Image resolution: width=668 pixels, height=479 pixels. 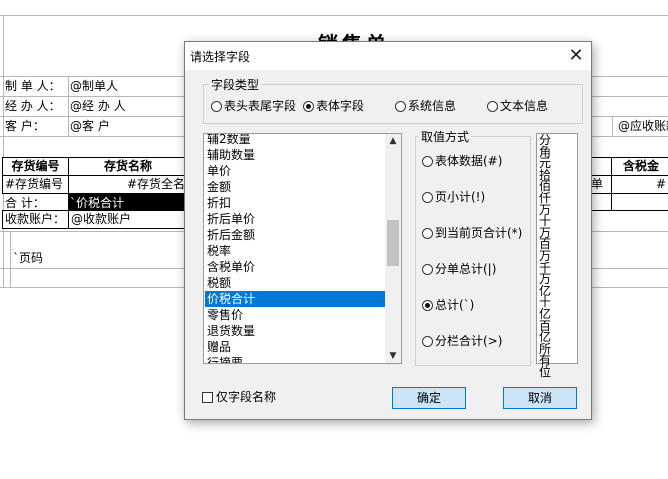 What do you see at coordinates (429, 398) in the screenshot?
I see `ok-button: 确定` at bounding box center [429, 398].